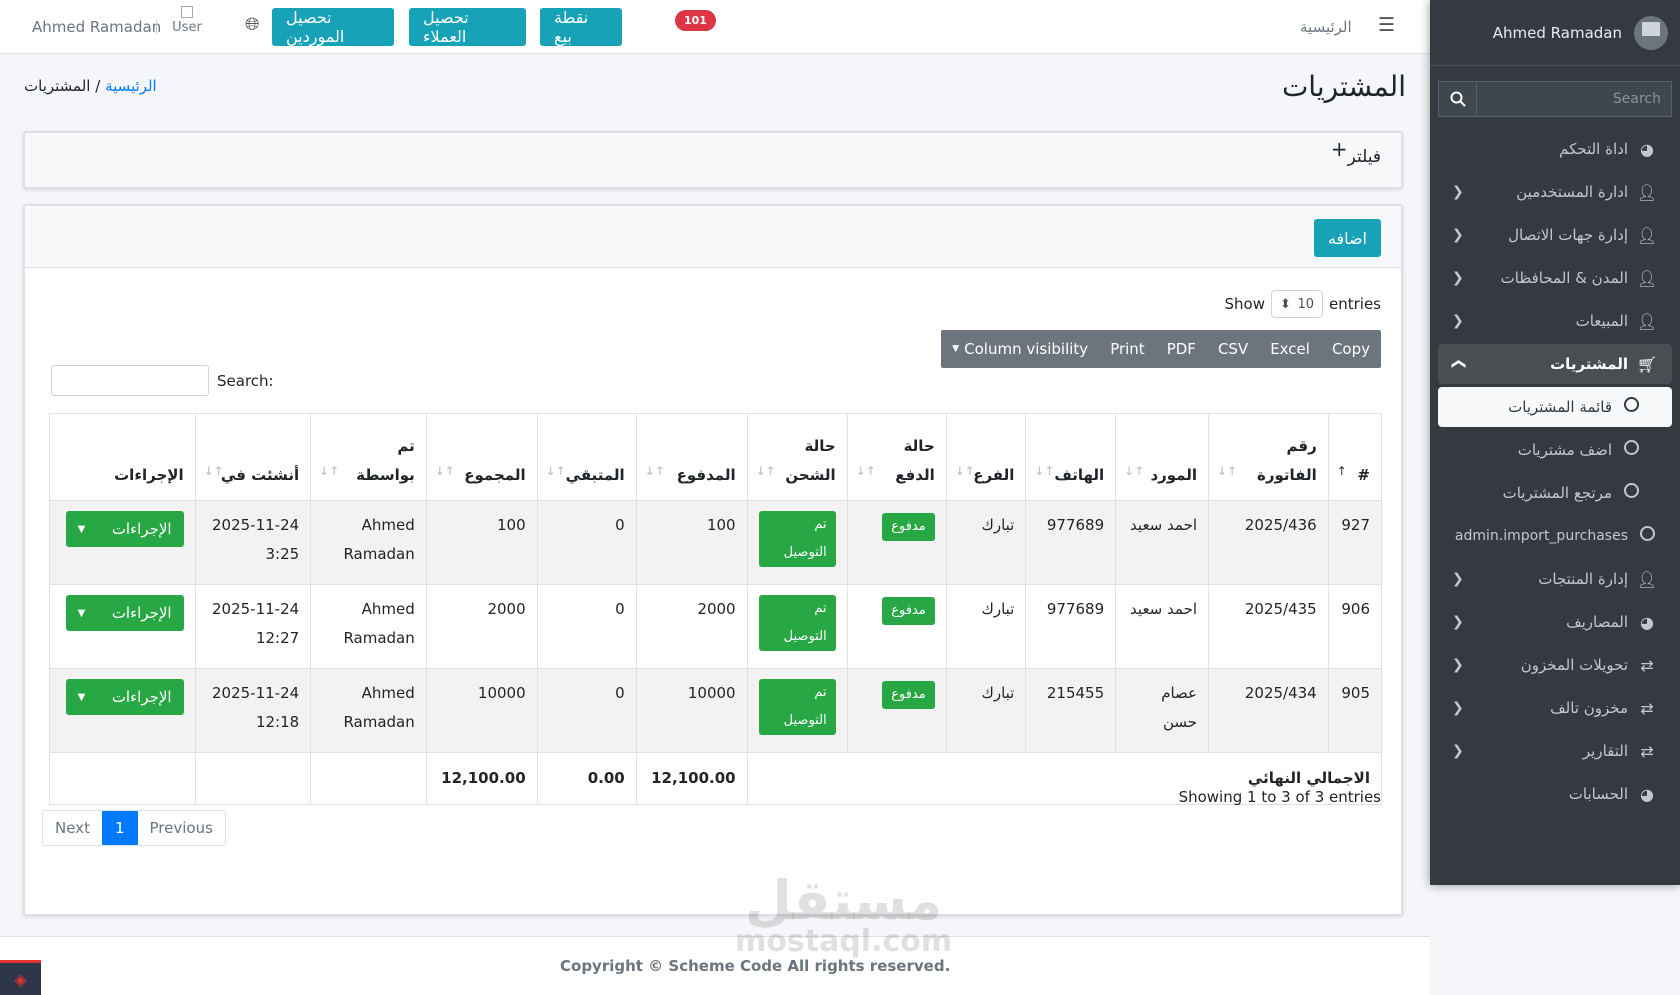  I want to click on add-purchase-button: اضافه, so click(1347, 238).